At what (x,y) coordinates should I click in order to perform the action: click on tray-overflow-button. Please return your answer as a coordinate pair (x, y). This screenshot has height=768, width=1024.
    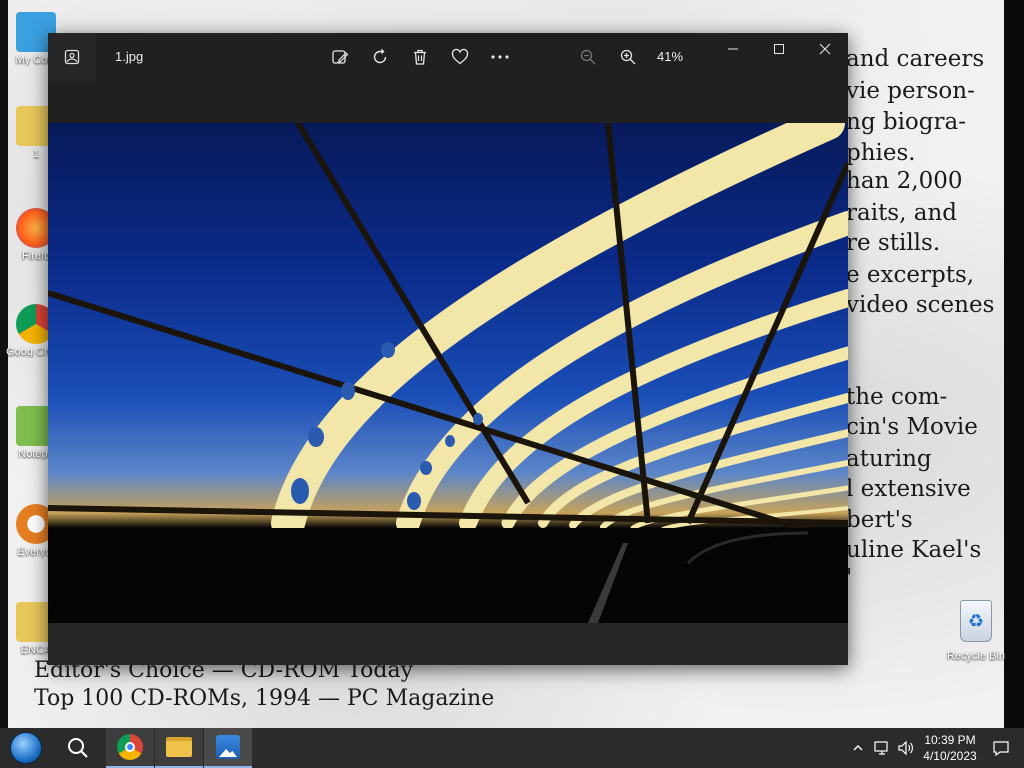
    Looking at the image, I should click on (858, 748).